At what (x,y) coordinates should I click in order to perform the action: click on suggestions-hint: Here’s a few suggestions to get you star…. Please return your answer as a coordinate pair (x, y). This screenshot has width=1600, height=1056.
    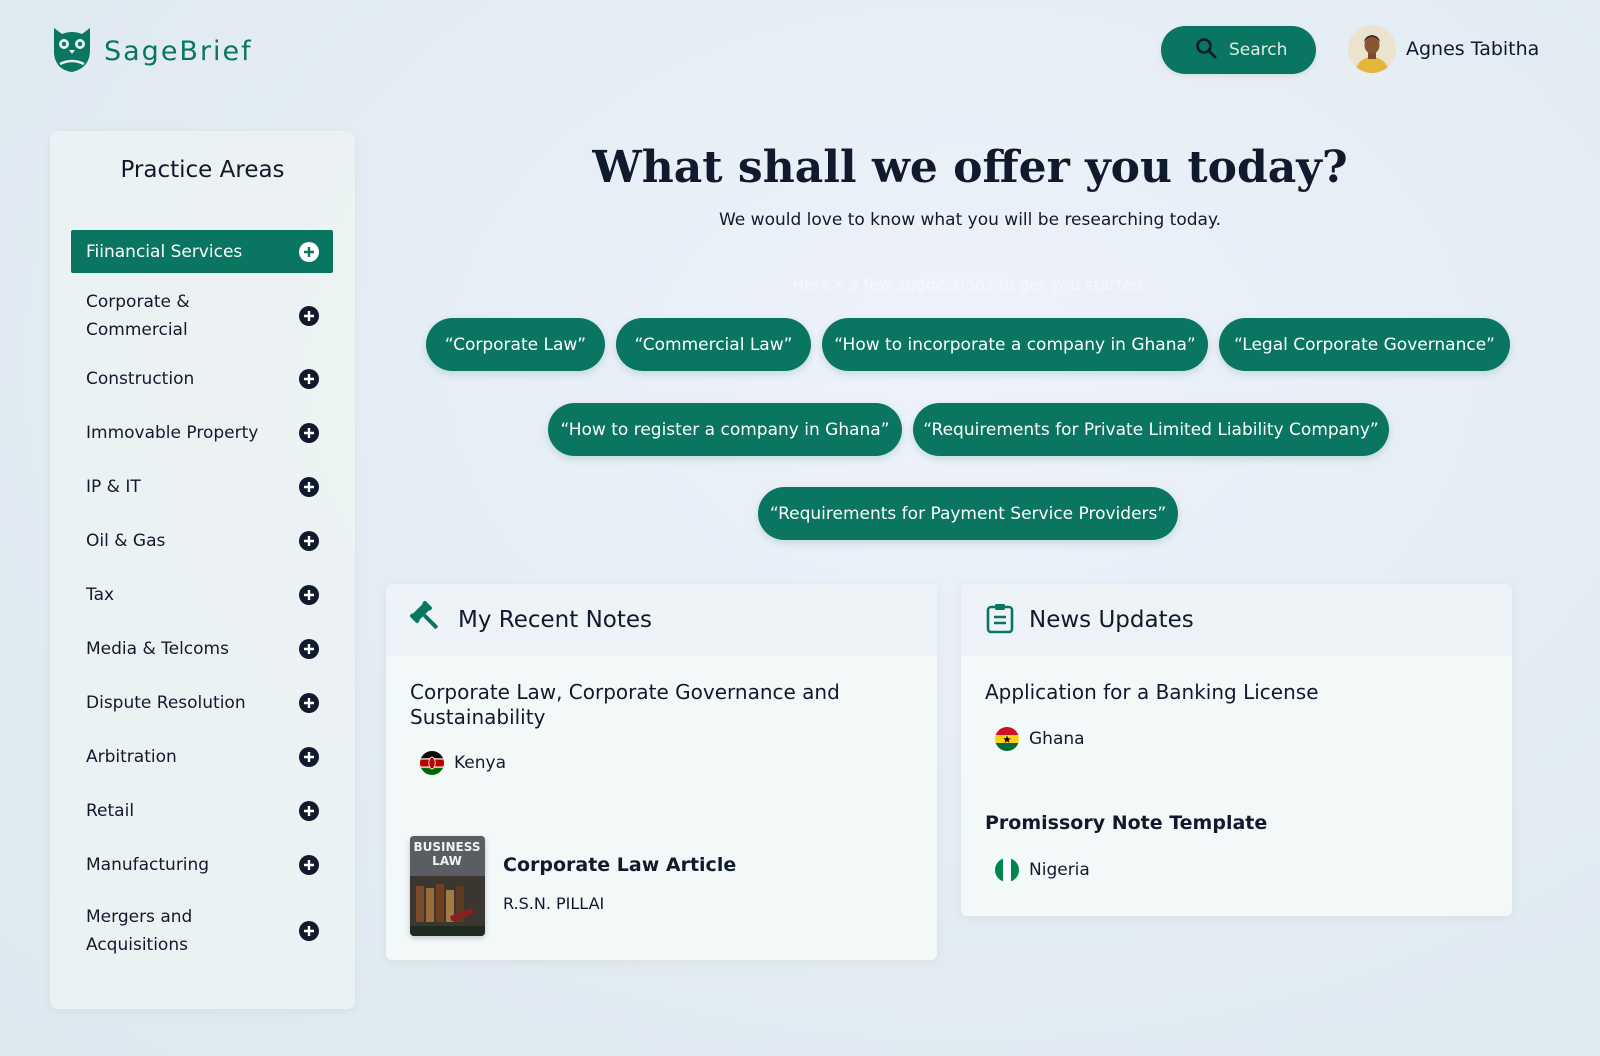
    Looking at the image, I should click on (970, 284).